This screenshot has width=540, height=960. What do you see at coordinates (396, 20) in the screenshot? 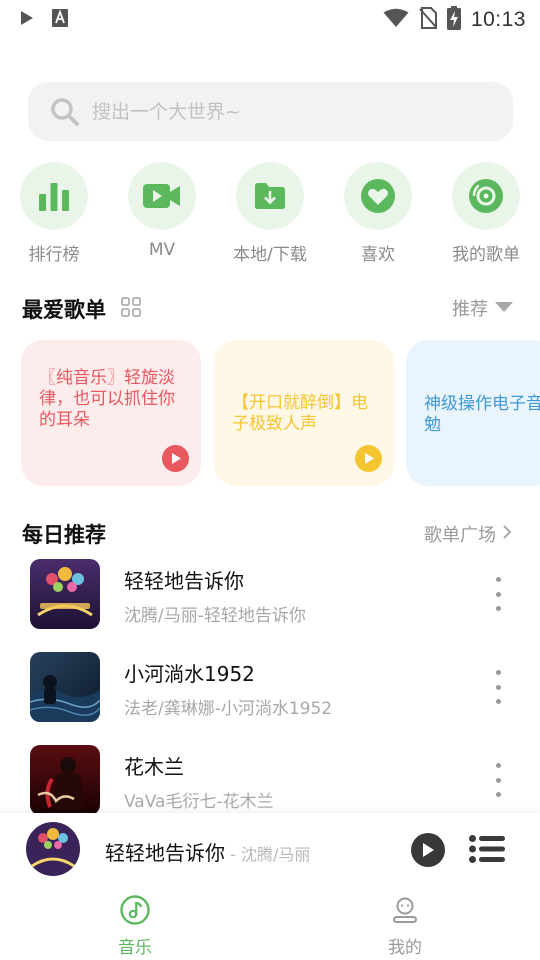
I see `wifi-icon` at bounding box center [396, 20].